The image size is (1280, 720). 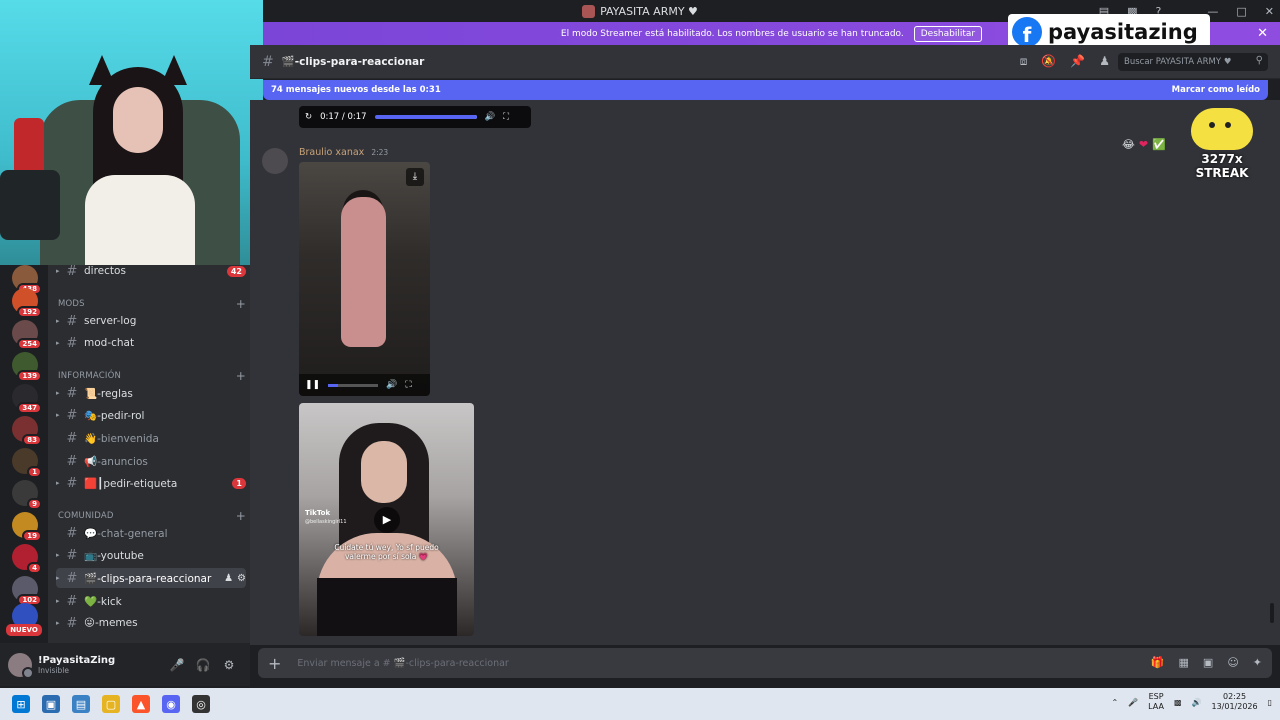 What do you see at coordinates (948, 33) in the screenshot?
I see `disable-streamer-button: Deshabilitar` at bounding box center [948, 33].